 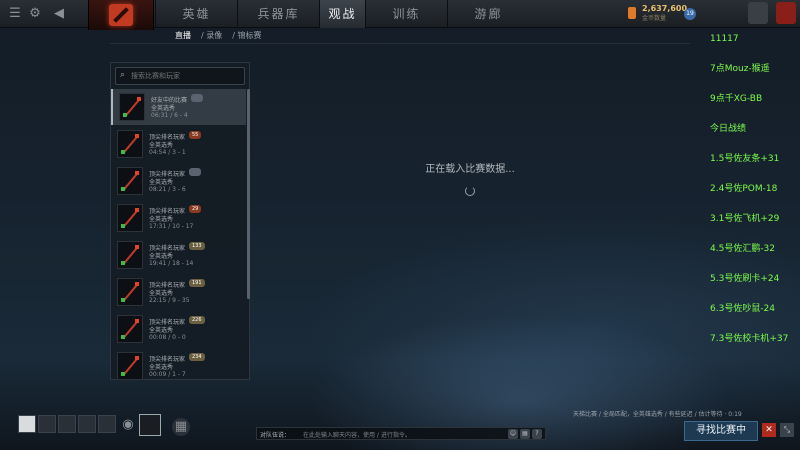 What do you see at coordinates (169, 115) in the screenshot?
I see `match-time-score: 06:31 / 6 - 4` at bounding box center [169, 115].